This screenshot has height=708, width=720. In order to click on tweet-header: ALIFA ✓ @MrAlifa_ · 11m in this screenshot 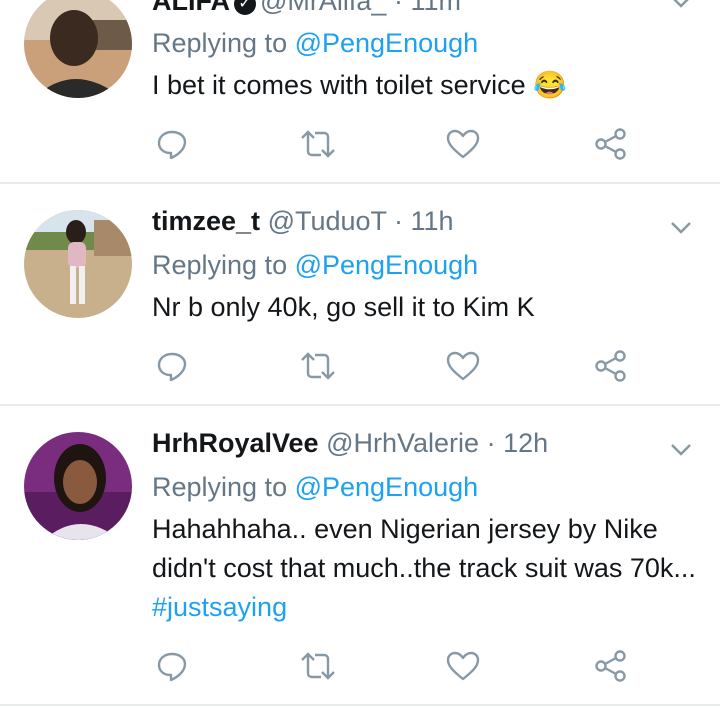, I will do `click(306, 8)`.